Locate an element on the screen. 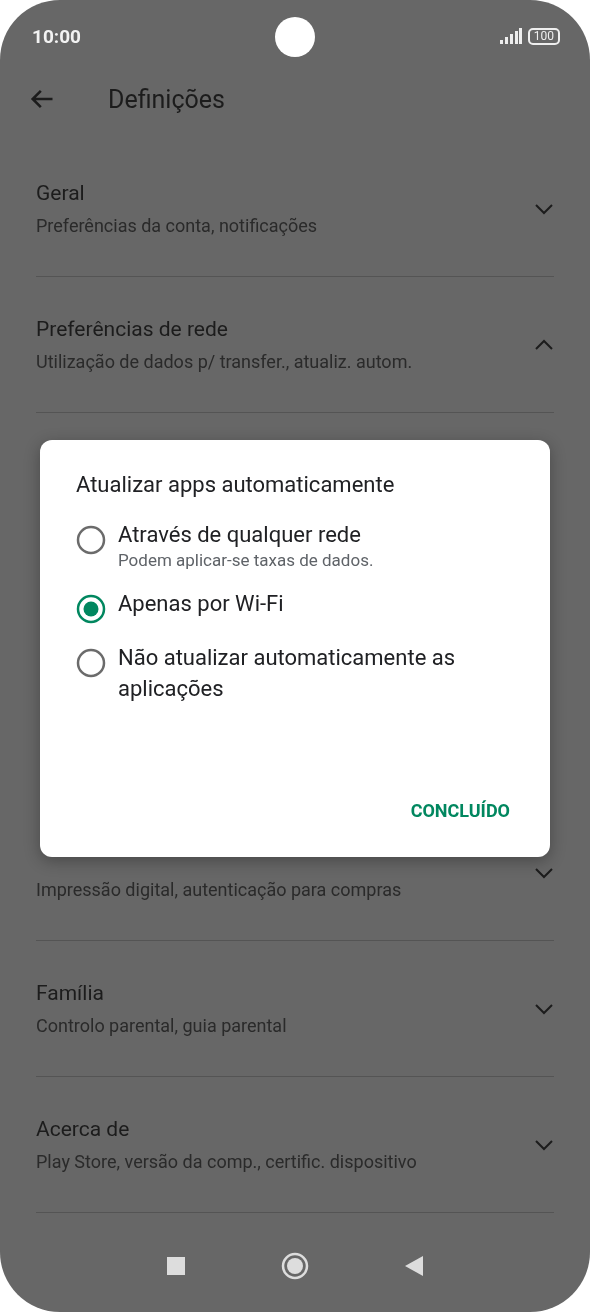 This screenshot has height=1312, width=590. done-button: CONCLUÍDO is located at coordinates (460, 810).